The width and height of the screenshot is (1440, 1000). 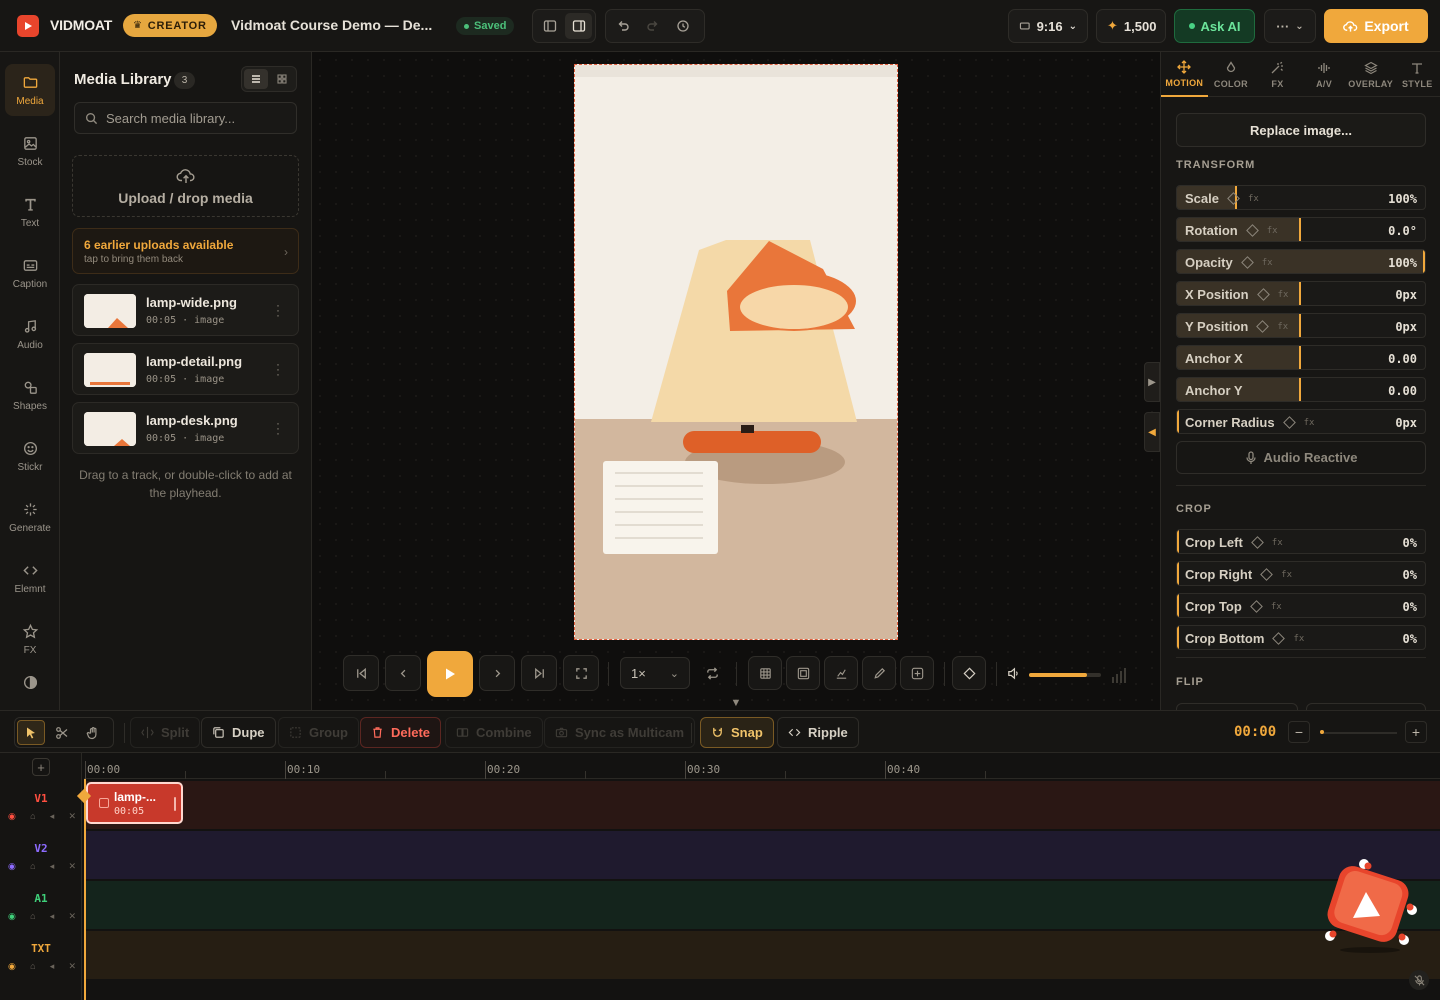 I want to click on zoom-out-button: −, so click(x=1299, y=732).